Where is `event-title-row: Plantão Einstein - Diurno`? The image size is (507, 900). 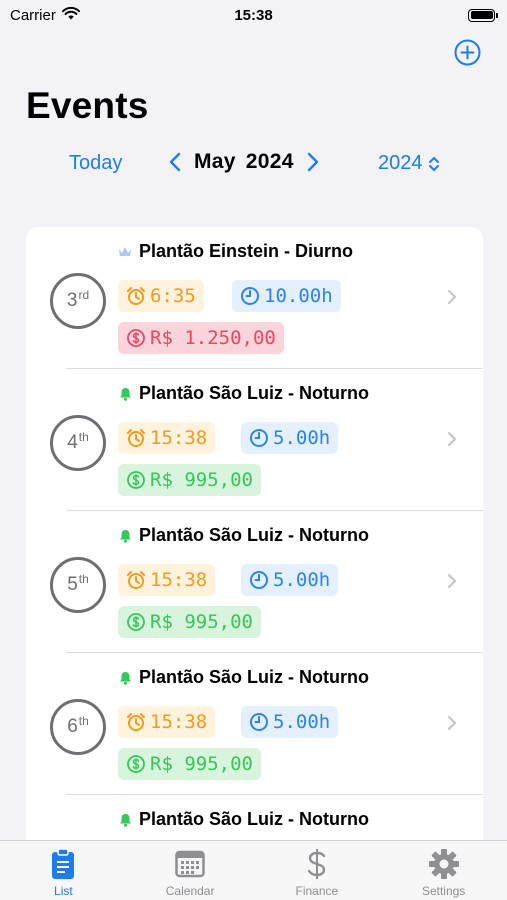
event-title-row: Plantão Einstein - Diurno is located at coordinates (235, 251).